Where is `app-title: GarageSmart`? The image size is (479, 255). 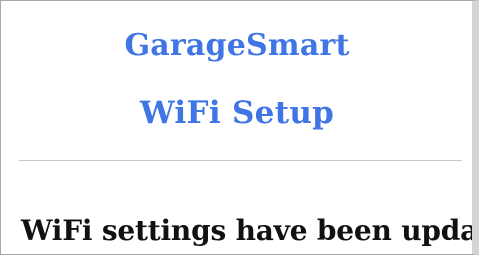 app-title: GarageSmart is located at coordinates (237, 45).